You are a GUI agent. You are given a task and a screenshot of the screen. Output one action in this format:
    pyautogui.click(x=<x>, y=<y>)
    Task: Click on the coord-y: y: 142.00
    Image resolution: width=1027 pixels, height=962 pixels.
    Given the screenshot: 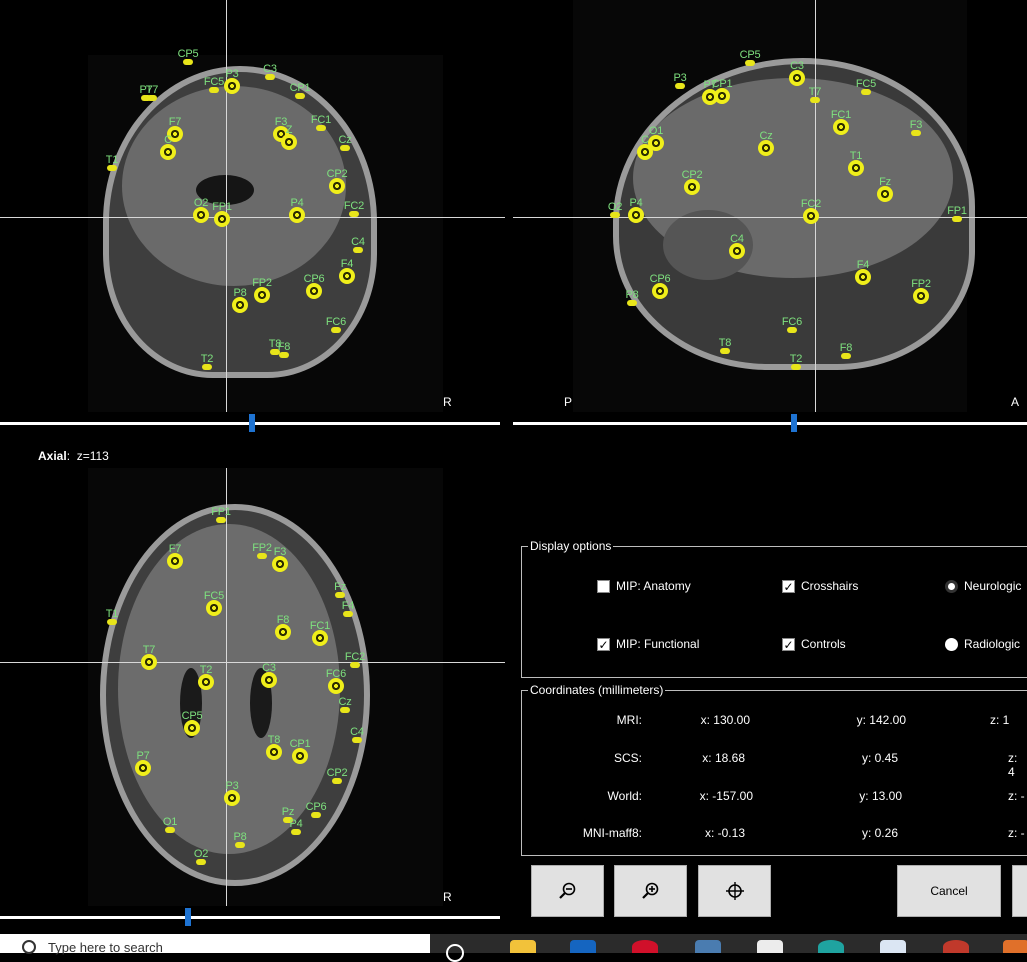 What is the action you would take?
    pyautogui.click(x=881, y=720)
    